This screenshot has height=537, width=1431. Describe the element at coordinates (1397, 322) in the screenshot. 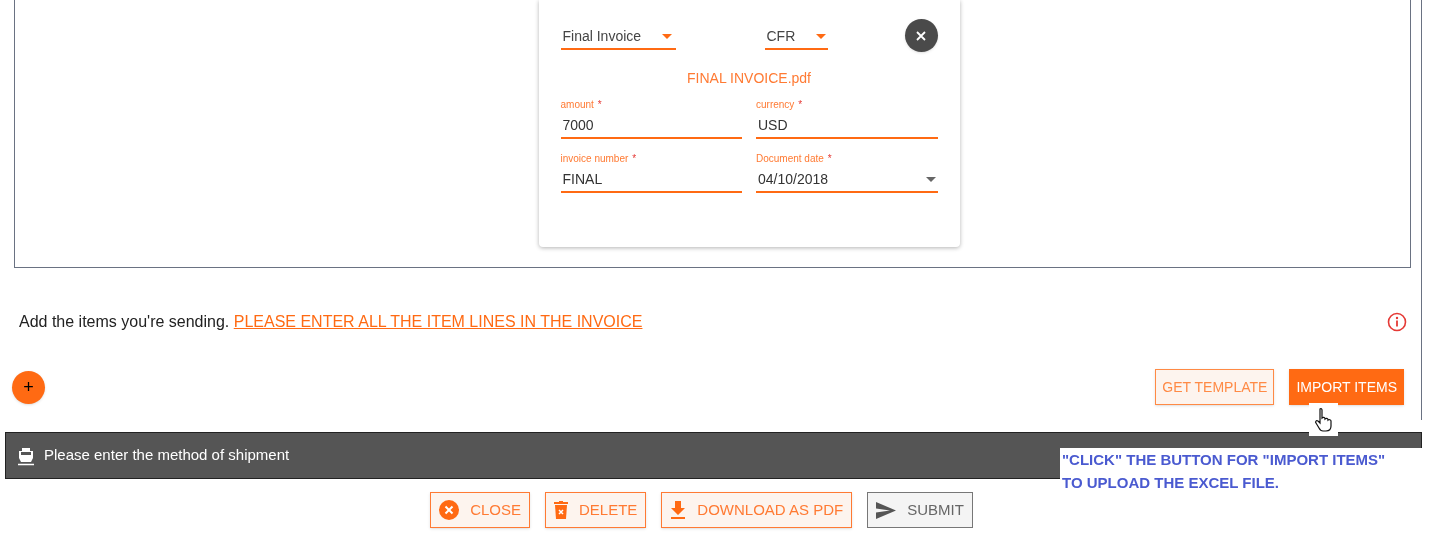

I see `info-icon` at that location.